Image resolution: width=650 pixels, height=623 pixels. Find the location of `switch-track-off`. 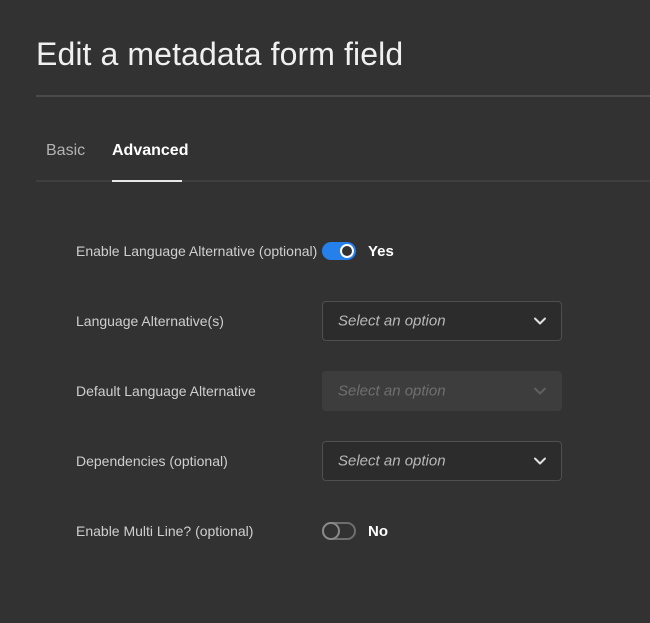

switch-track-off is located at coordinates (339, 531).